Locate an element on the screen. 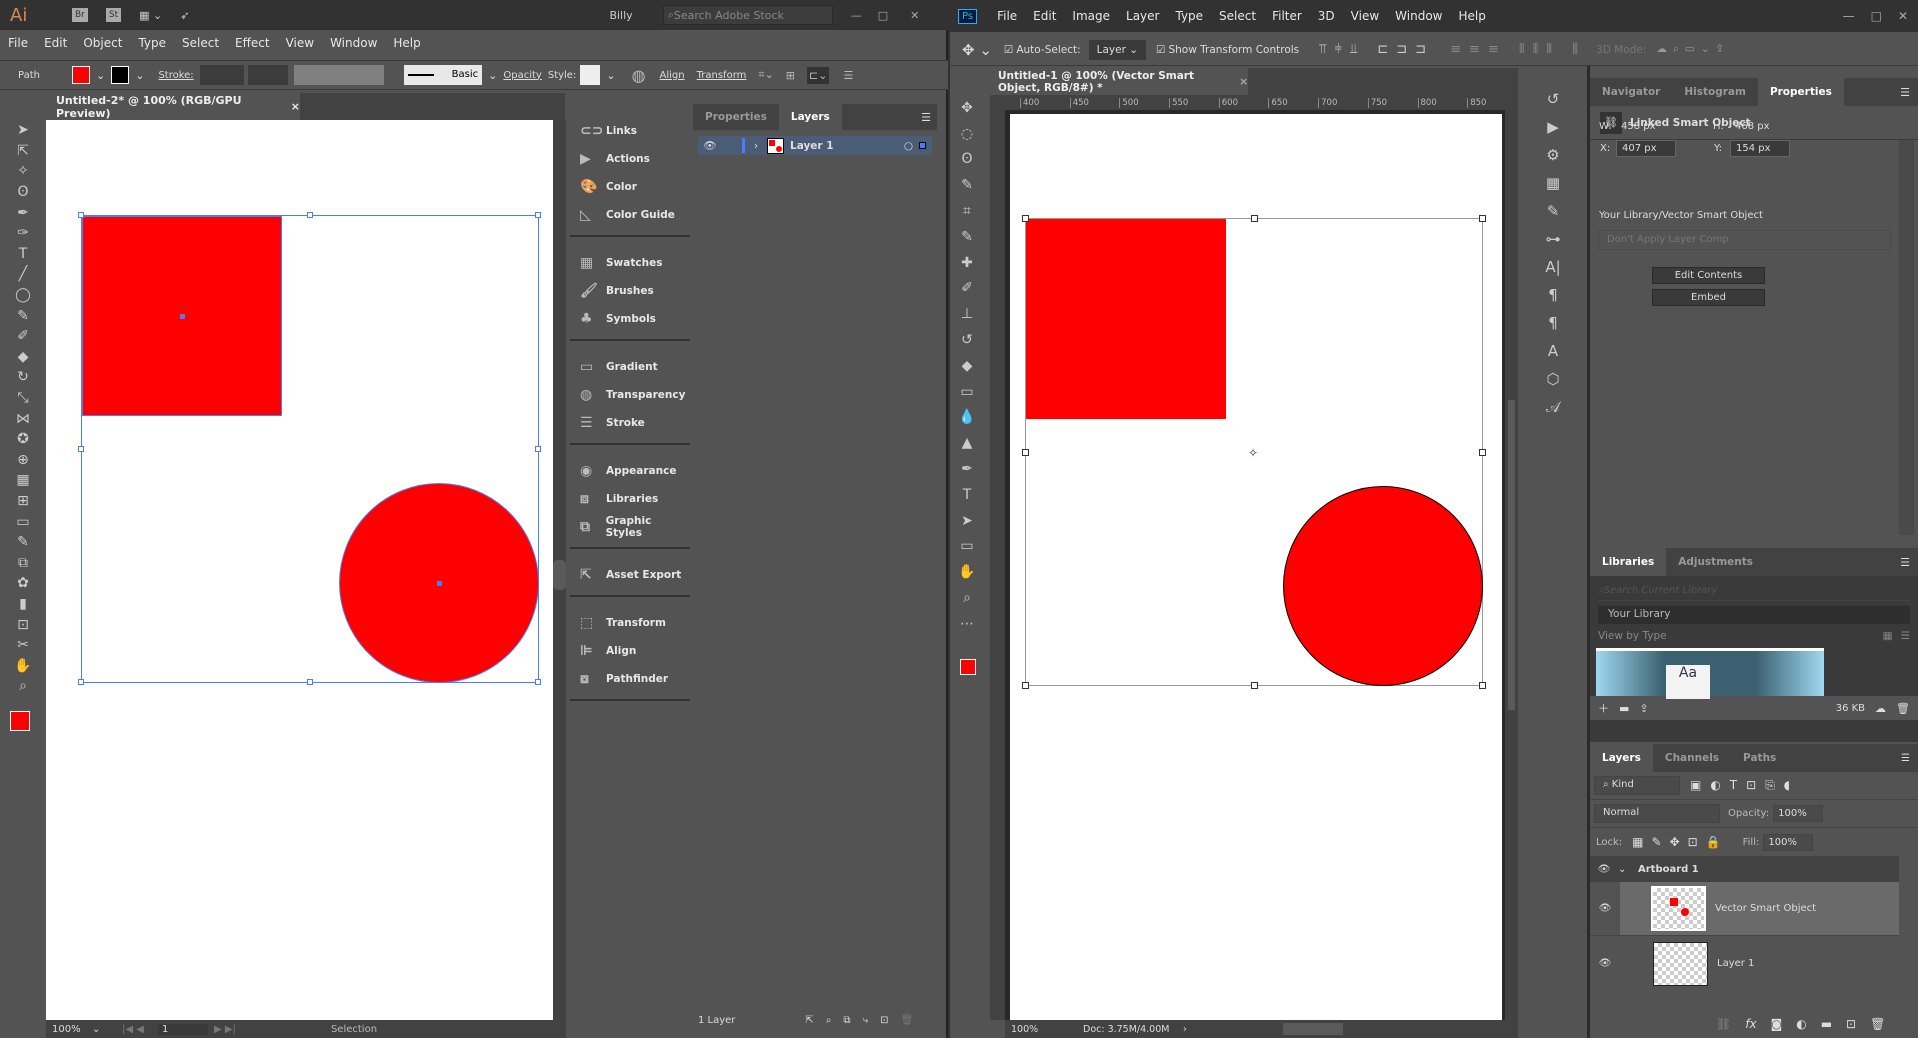 The width and height of the screenshot is (1918, 1038). dock-item-transform: ⬚ Transform is located at coordinates (630, 623).